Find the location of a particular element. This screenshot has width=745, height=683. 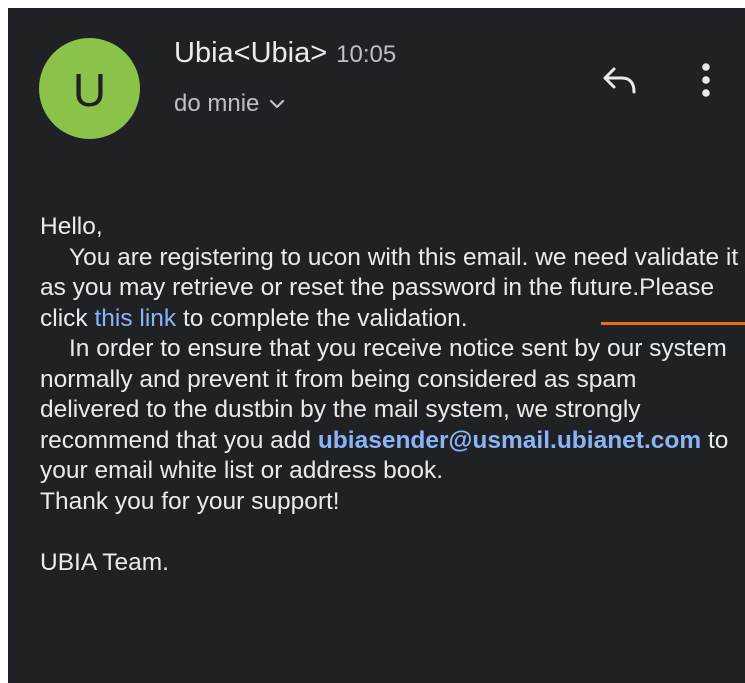

thanks-line: Thank you for your support! is located at coordinates (190, 501).